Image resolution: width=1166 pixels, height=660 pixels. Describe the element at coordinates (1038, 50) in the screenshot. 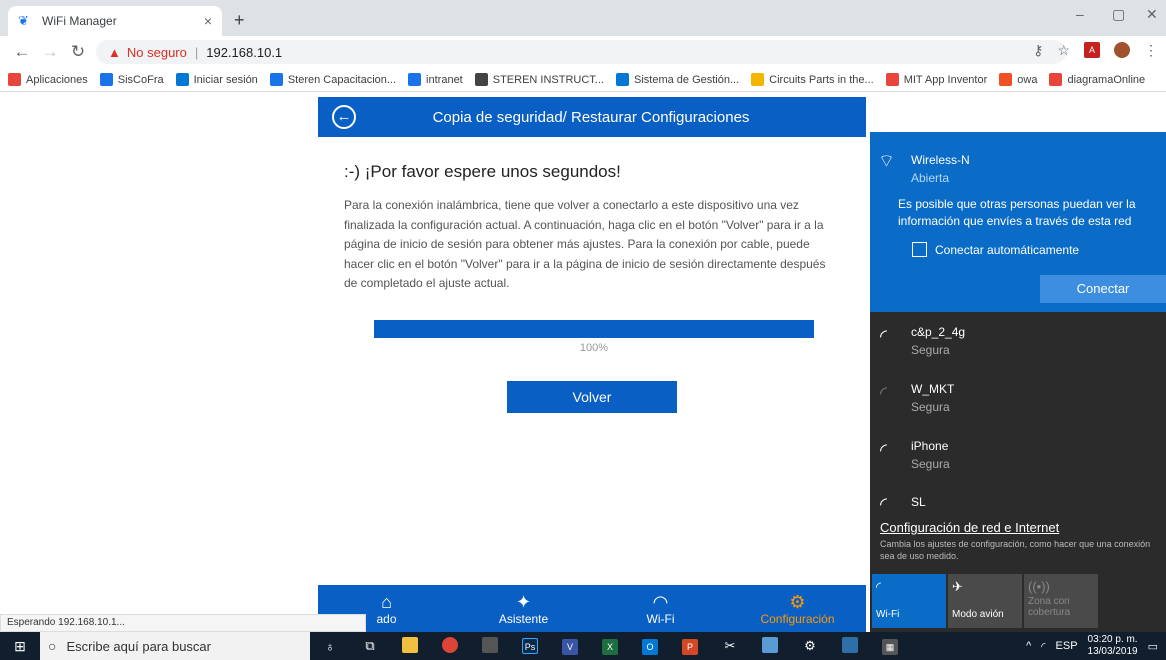

I see `key-icon: ⚷` at that location.